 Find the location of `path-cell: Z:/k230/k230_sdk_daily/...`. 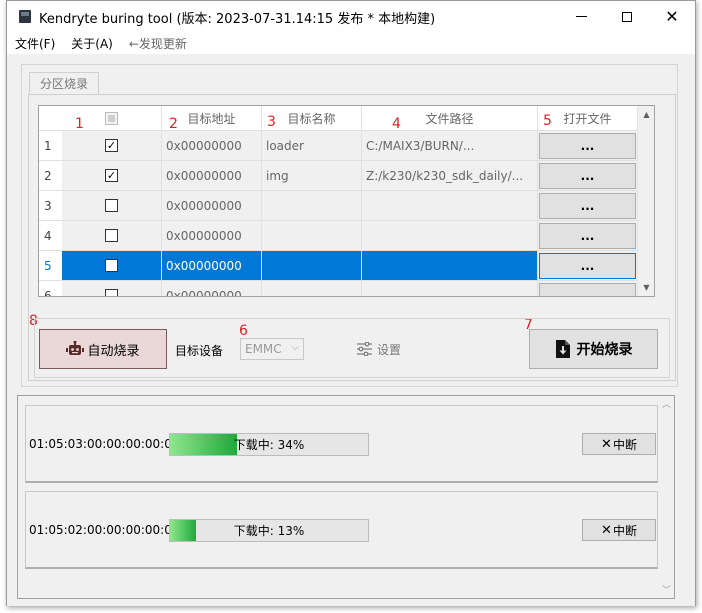

path-cell: Z:/k230/k230_sdk_daily/... is located at coordinates (450, 176).